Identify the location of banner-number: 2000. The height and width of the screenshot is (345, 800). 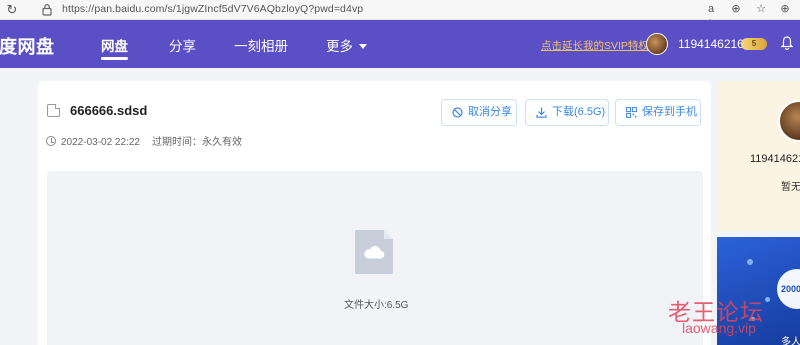
(790, 289).